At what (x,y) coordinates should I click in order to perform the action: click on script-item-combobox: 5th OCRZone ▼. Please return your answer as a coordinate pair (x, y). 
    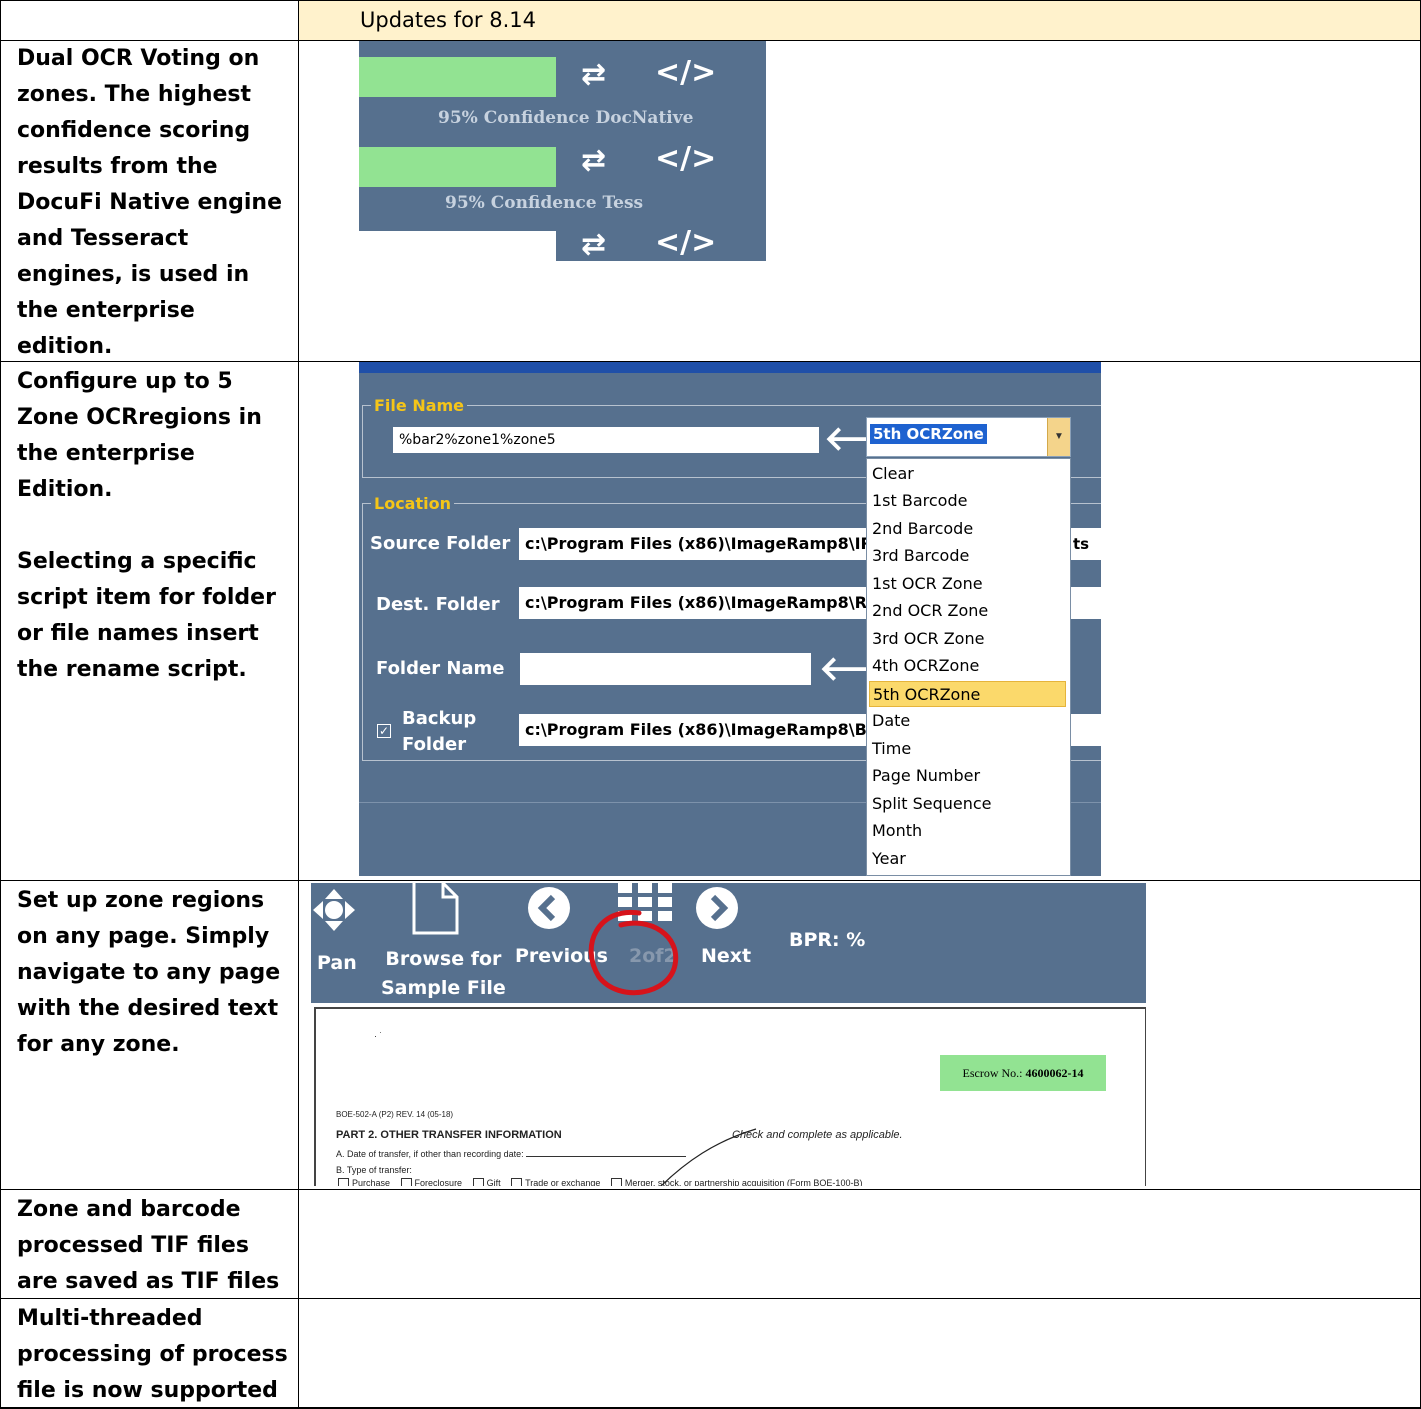
    Looking at the image, I should click on (968, 437).